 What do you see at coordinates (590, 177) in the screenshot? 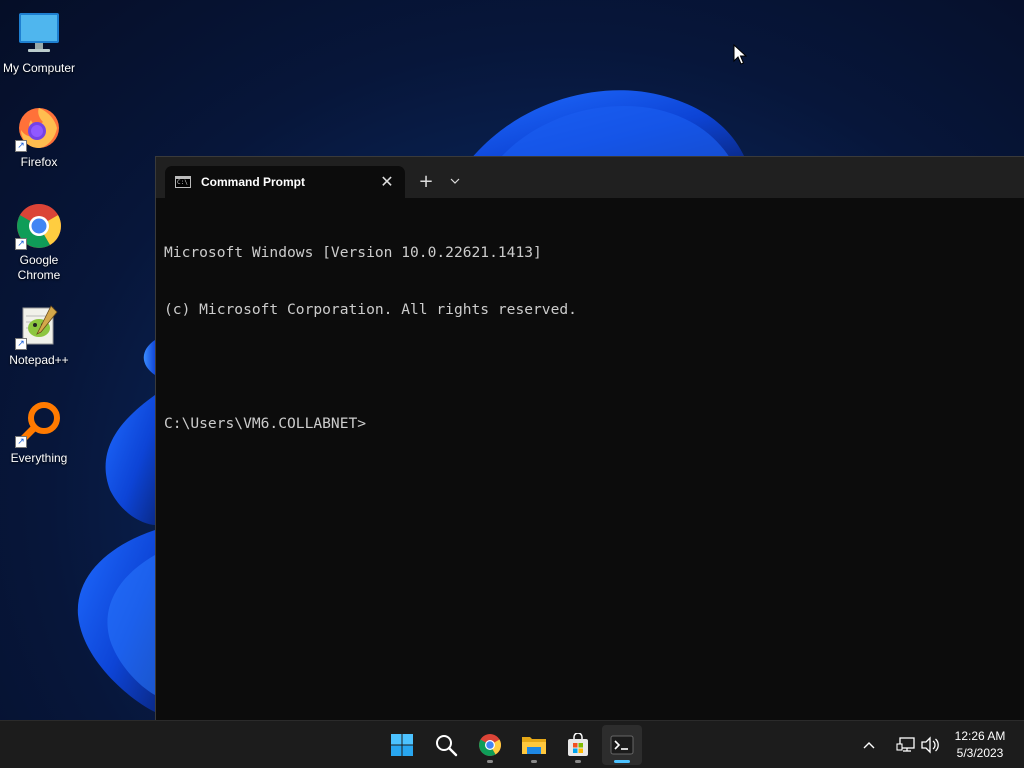
I see `terminal-titlebar: C:\ Command Prompt ✕ +` at bounding box center [590, 177].